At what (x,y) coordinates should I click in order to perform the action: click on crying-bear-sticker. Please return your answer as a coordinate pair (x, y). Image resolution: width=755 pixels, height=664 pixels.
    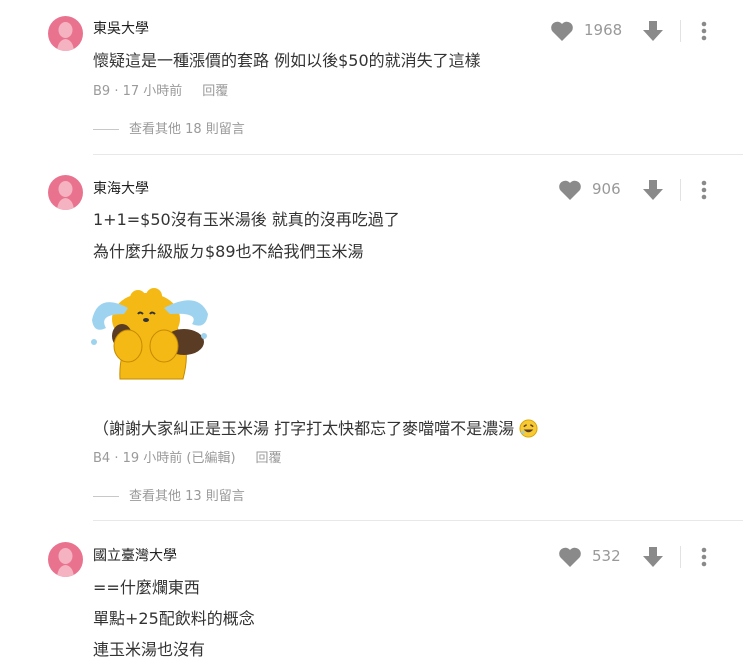
    Looking at the image, I should click on (149, 334).